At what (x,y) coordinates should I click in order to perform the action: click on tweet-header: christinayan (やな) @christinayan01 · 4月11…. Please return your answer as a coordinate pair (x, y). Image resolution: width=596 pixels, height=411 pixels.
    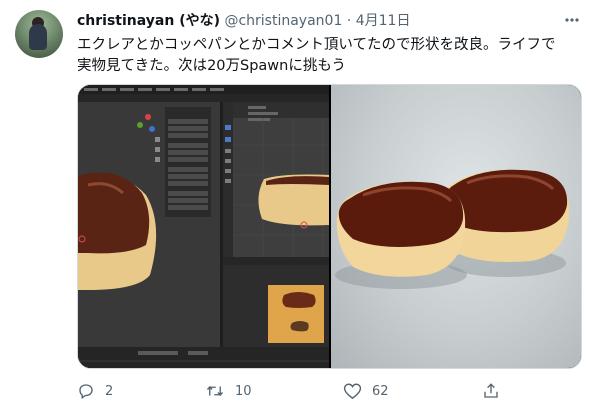
    Looking at the image, I should click on (326, 21).